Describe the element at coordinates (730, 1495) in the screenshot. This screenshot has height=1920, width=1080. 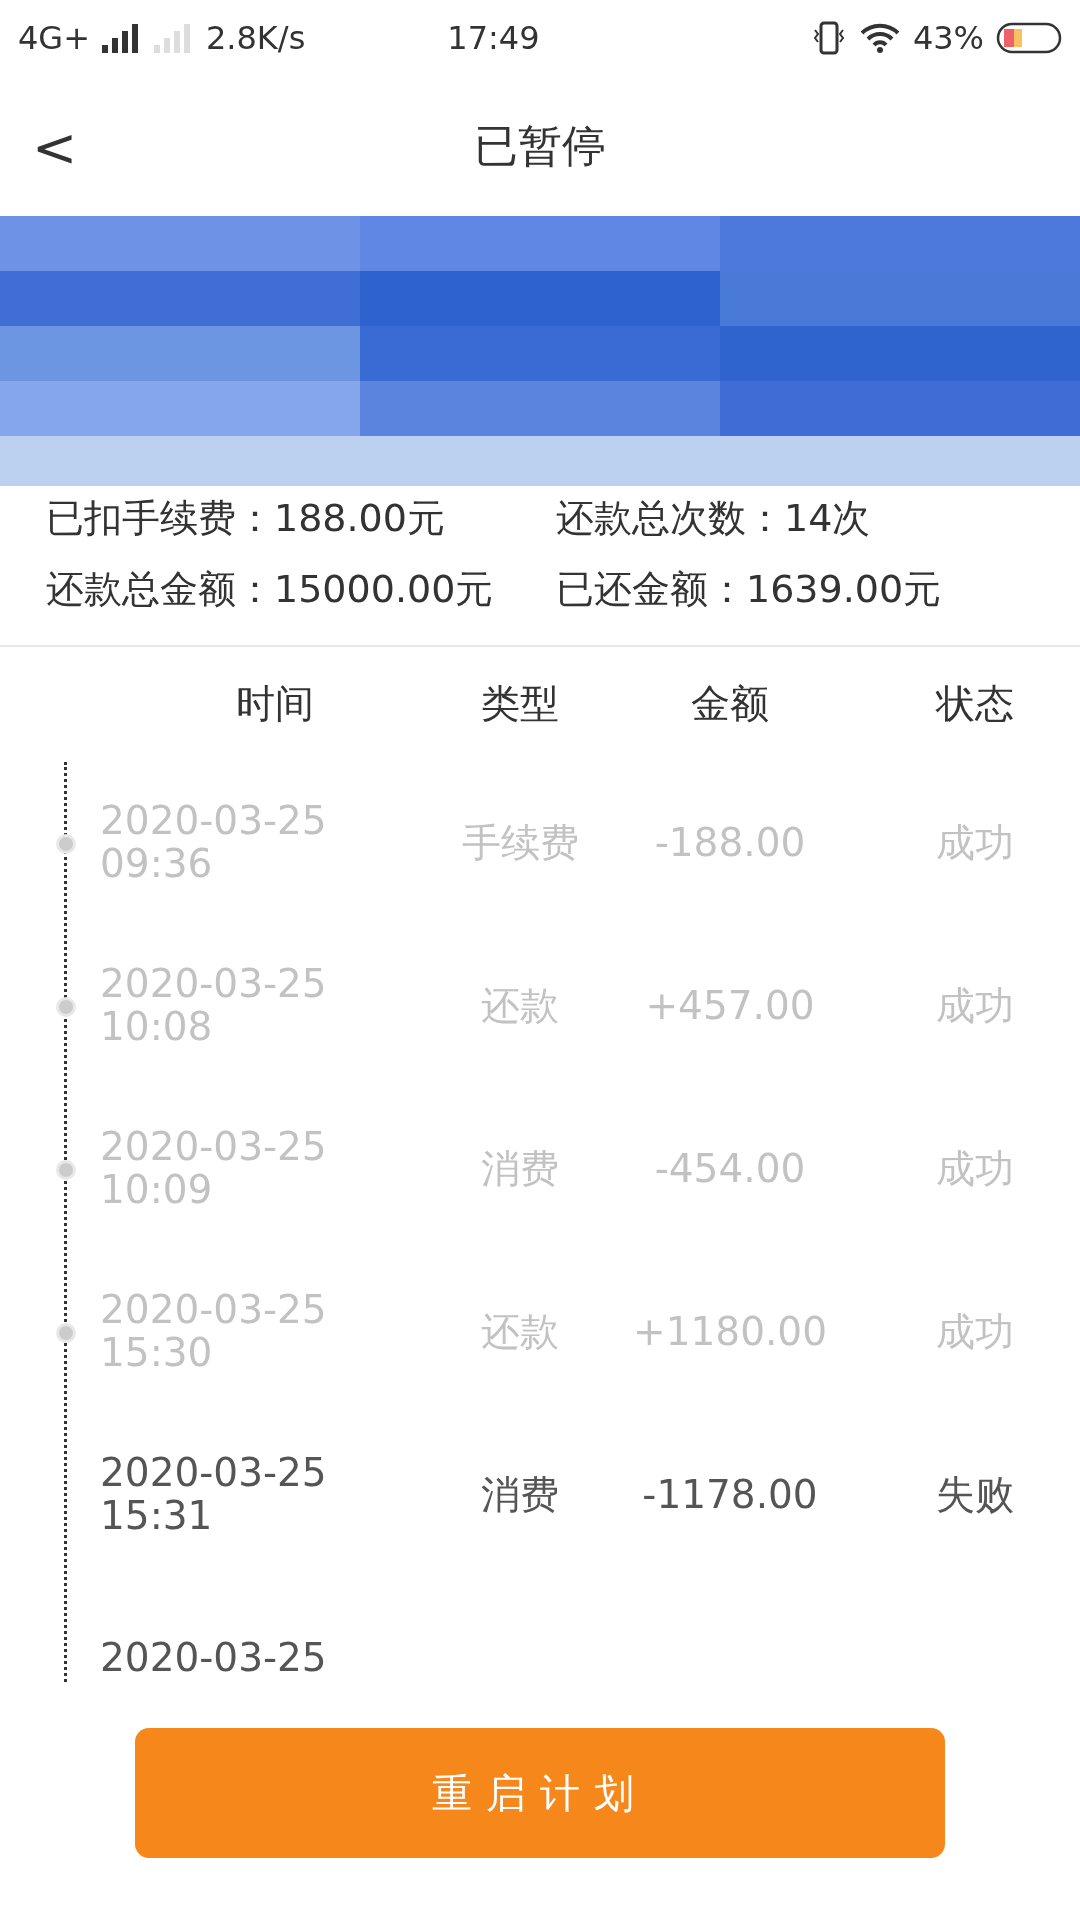
I see `amount-cell-text: -1178.00` at that location.